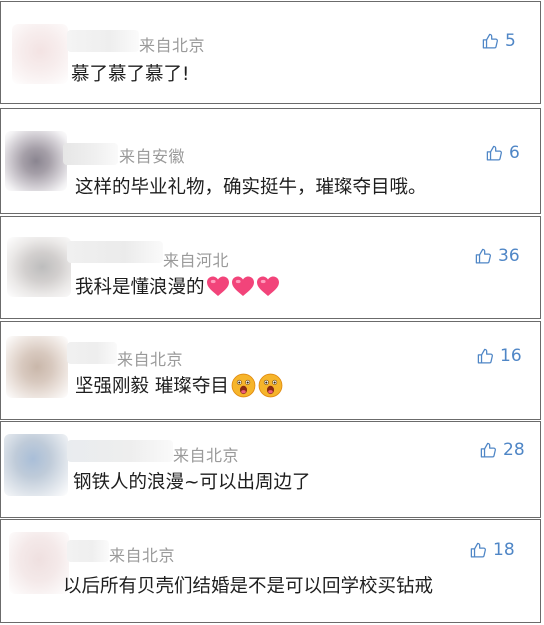  I want to click on like-count: 6, so click(514, 153).